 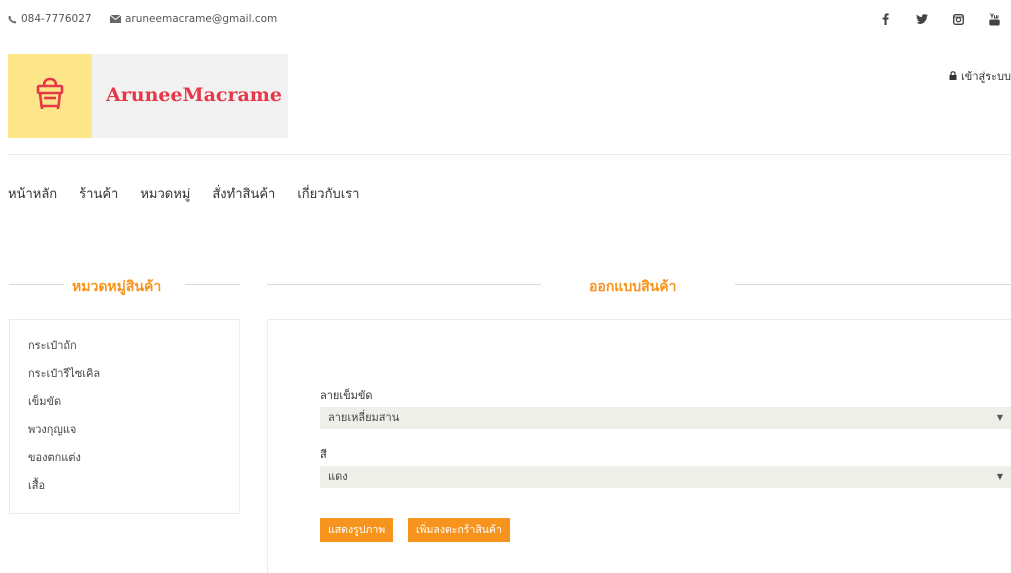 What do you see at coordinates (958, 19) in the screenshot?
I see `instagram-icon` at bounding box center [958, 19].